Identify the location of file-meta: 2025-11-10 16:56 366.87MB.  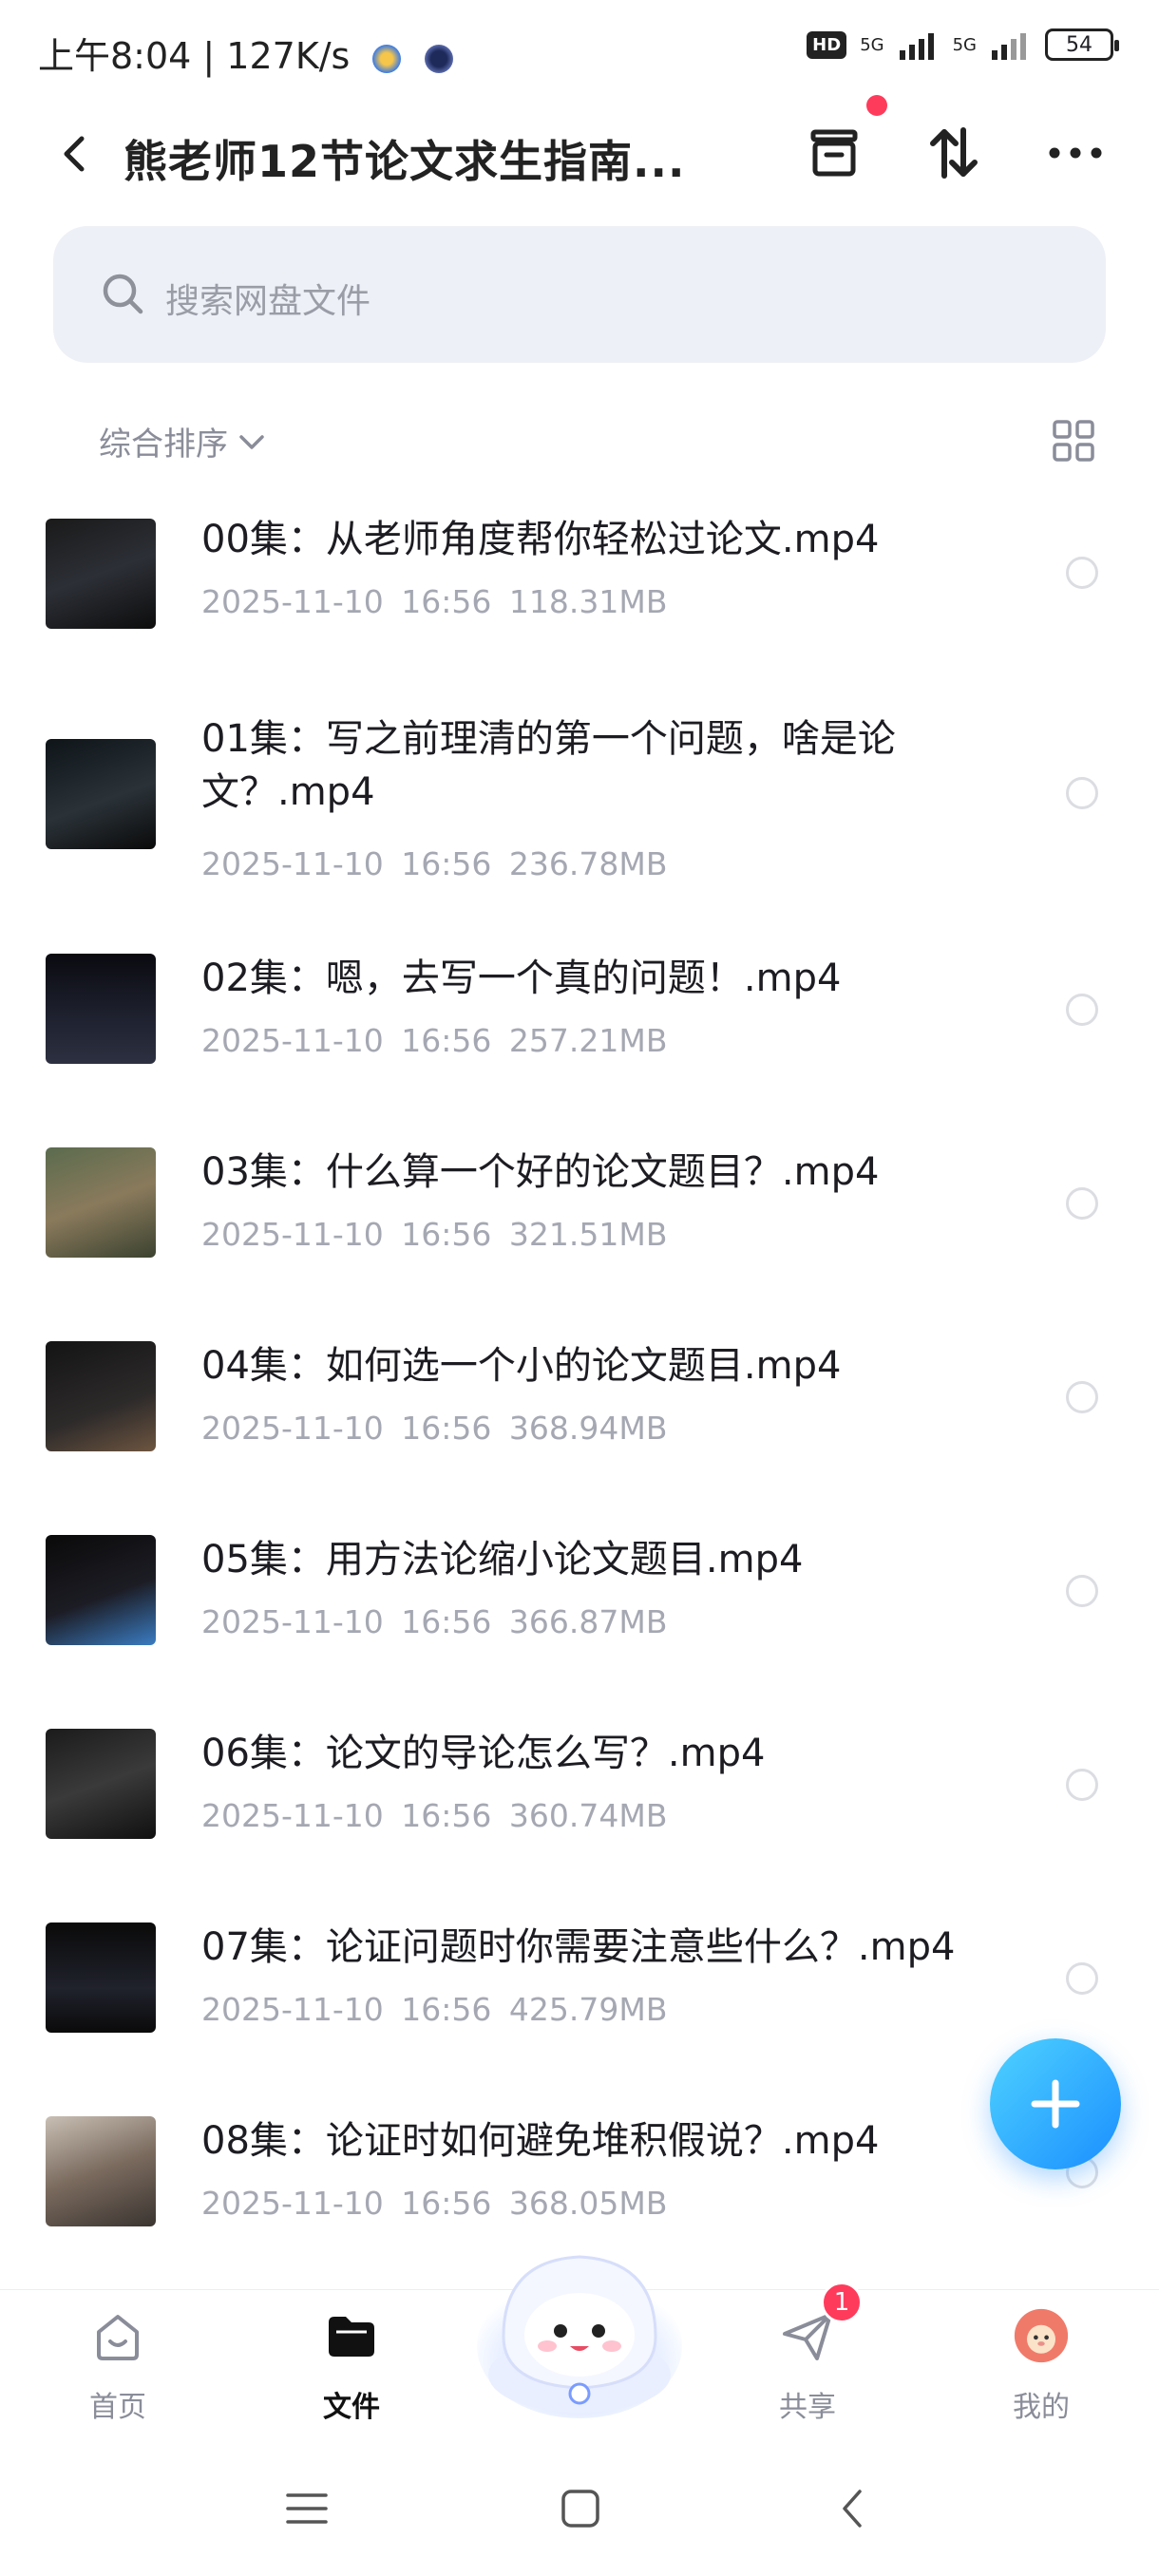
(434, 1621).